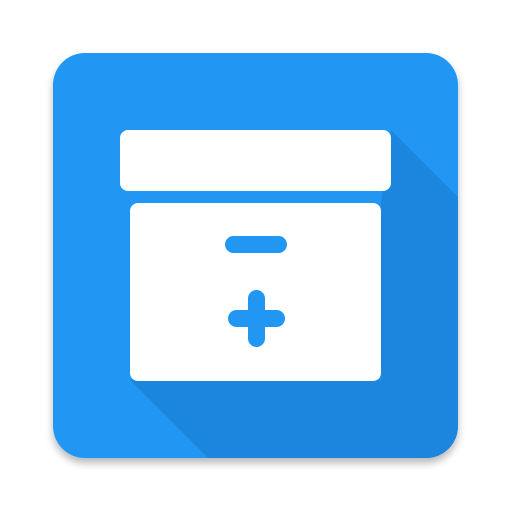  Describe the element at coordinates (256, 244) in the screenshot. I see `minus-mark` at that location.